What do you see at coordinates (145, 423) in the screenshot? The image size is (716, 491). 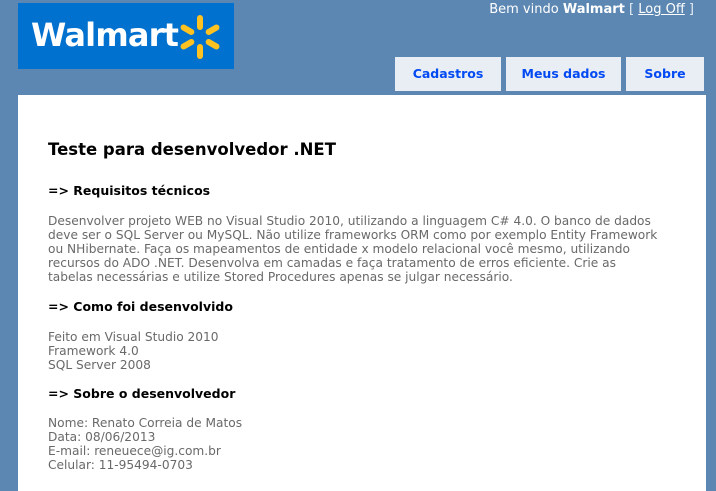 I see `text-line: Nome: Renato Correia de Matos` at bounding box center [145, 423].